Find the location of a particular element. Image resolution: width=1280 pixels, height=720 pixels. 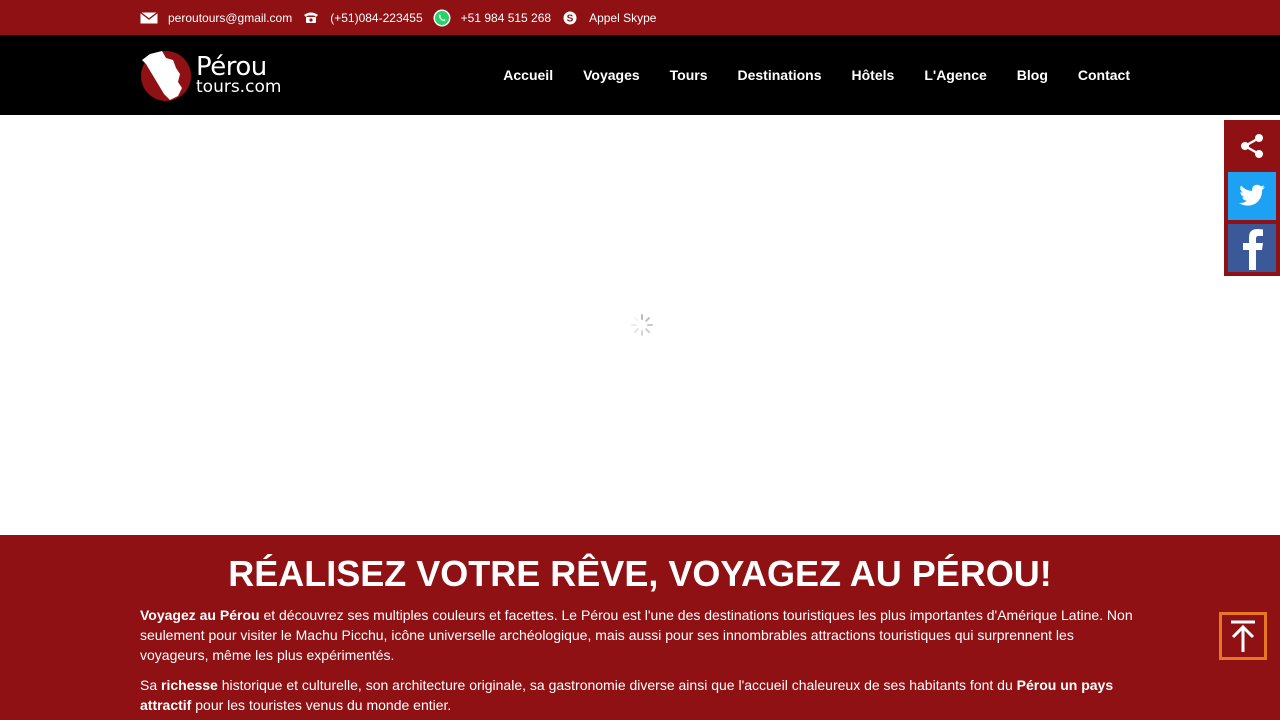

skype-icon: S is located at coordinates (570, 18).